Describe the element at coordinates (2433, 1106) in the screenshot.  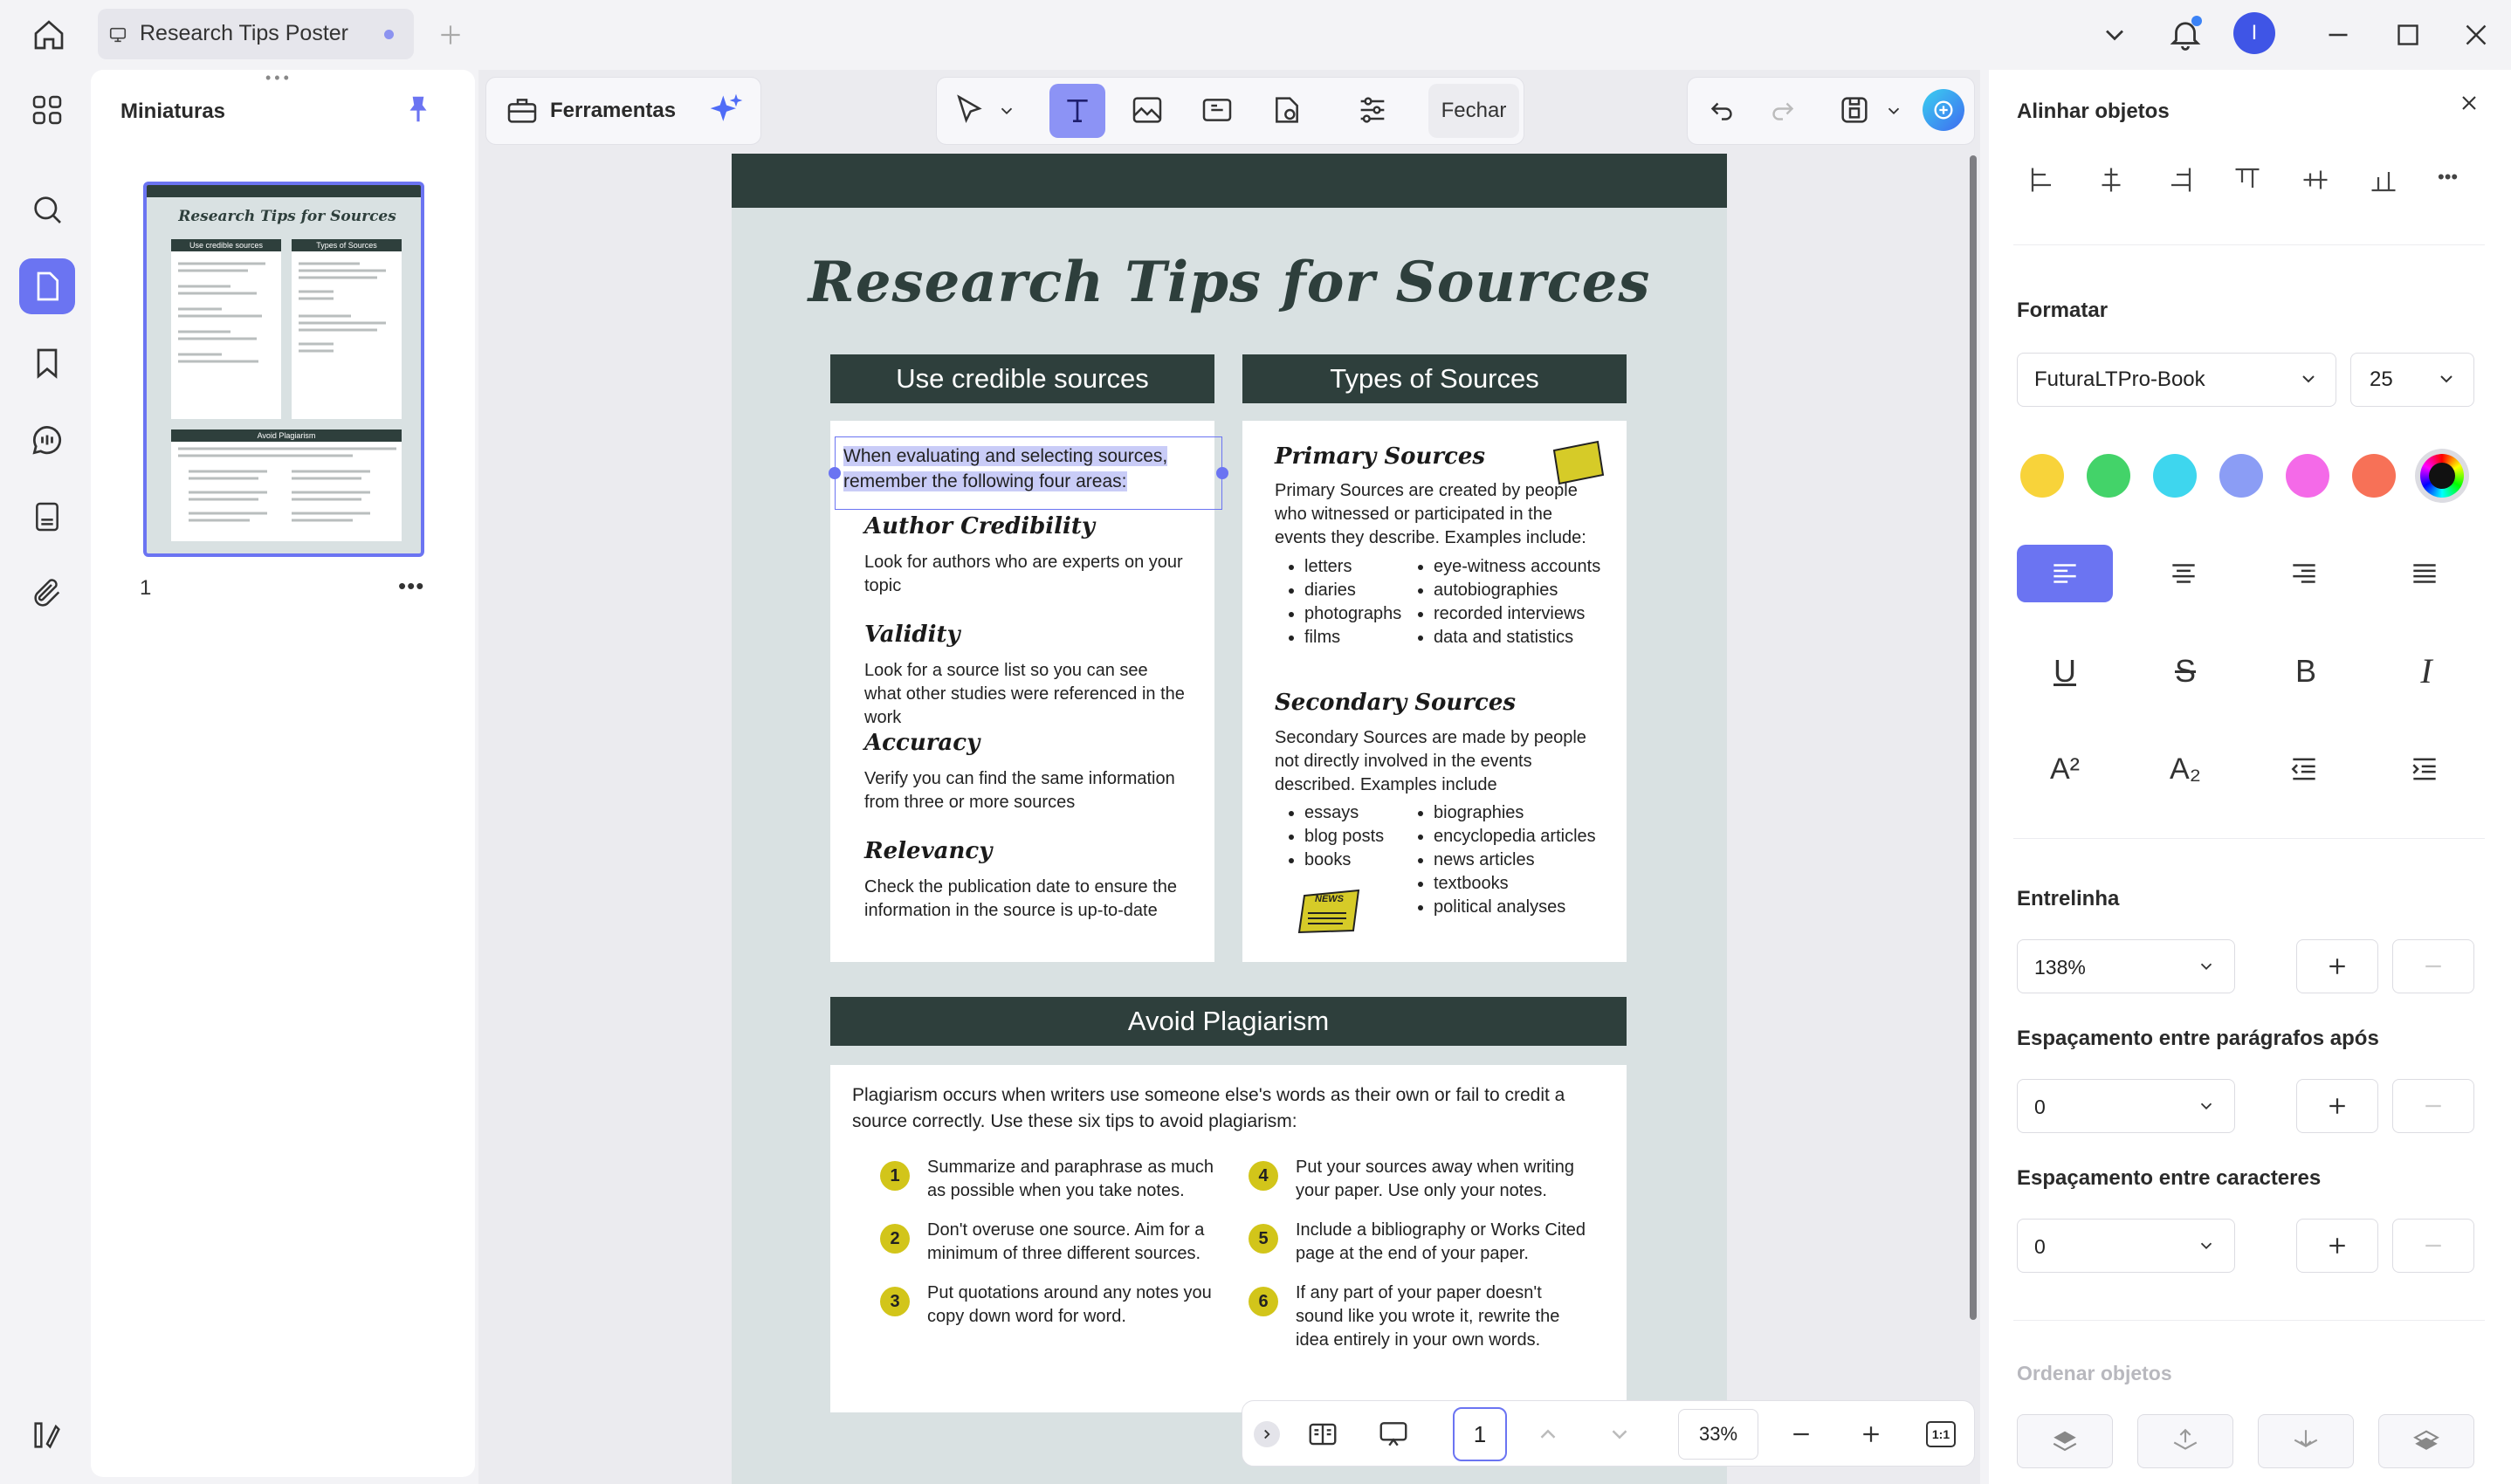
I see `minus-icon` at that location.